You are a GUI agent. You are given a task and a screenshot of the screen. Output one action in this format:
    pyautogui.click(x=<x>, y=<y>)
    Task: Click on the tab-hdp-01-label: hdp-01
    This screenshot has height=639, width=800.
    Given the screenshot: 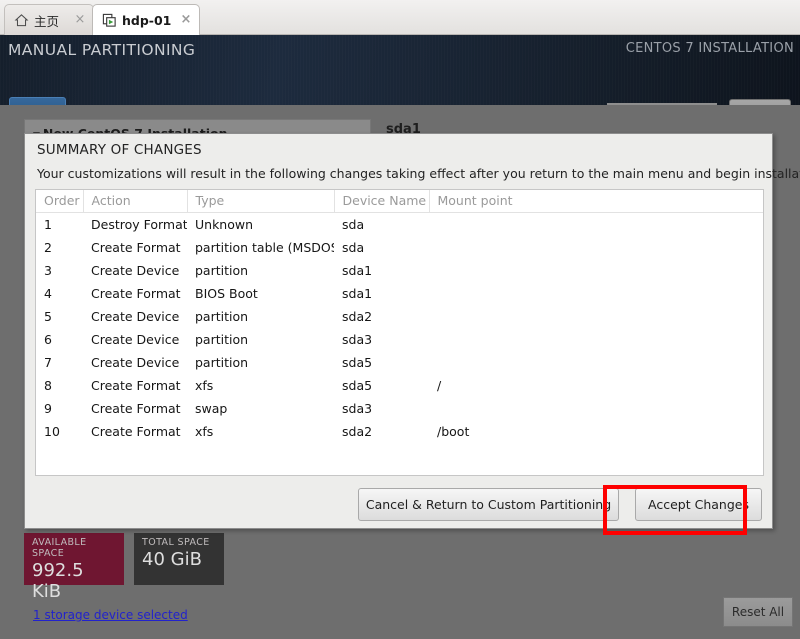 What is the action you would take?
    pyautogui.click(x=147, y=20)
    